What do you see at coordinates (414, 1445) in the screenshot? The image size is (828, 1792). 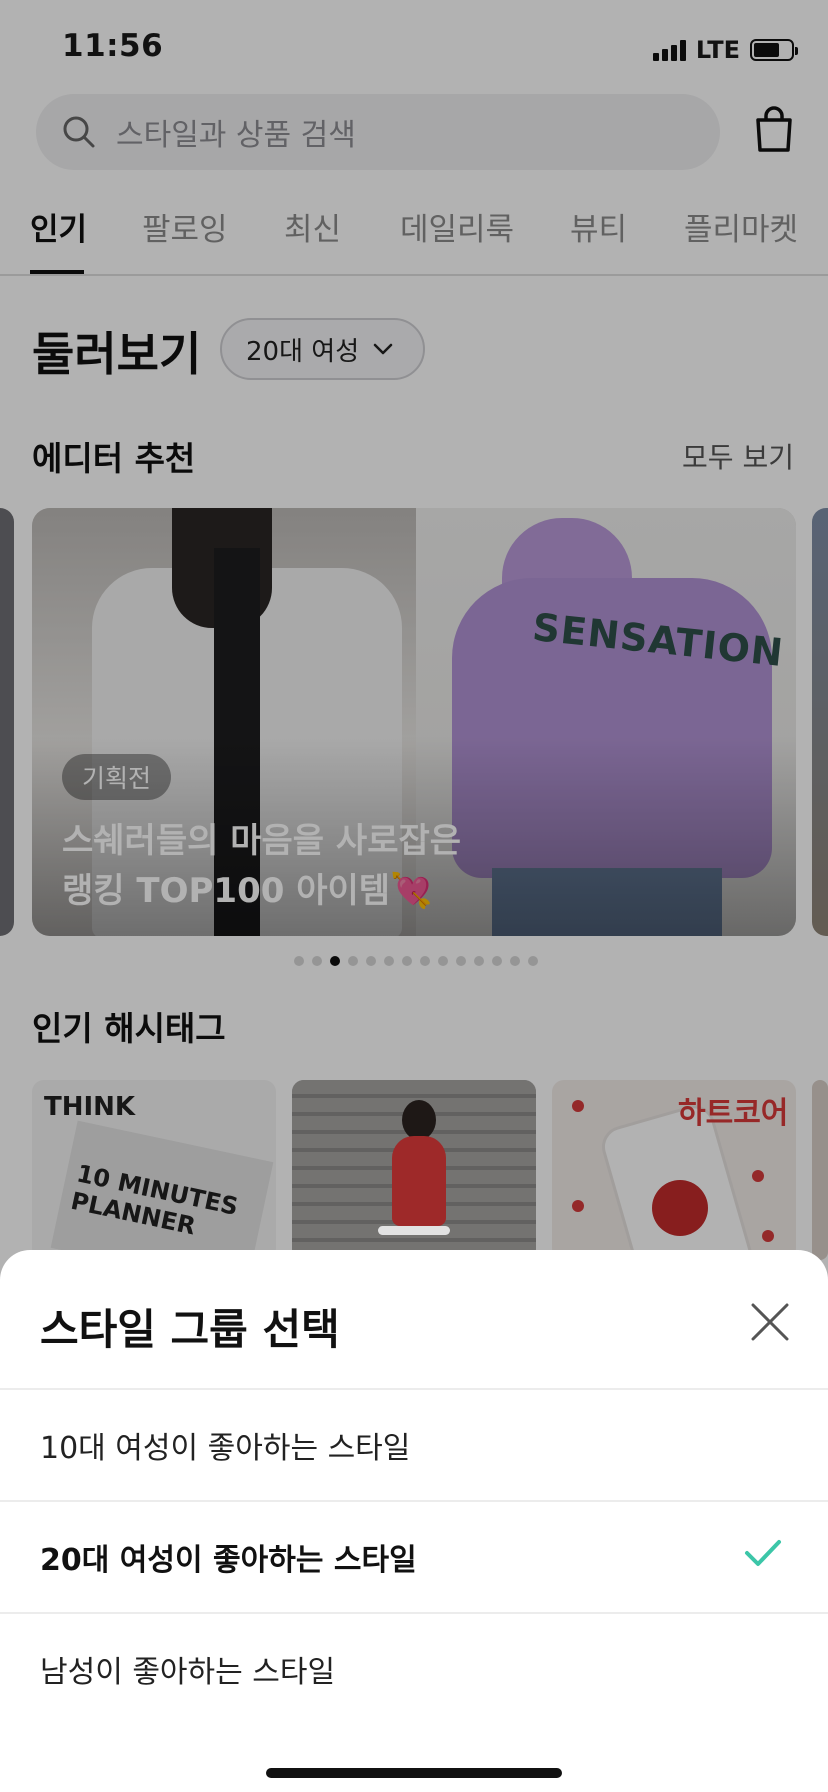 I see `option-teen-women: 10대 여성이 좋아하는 스타일` at bounding box center [414, 1445].